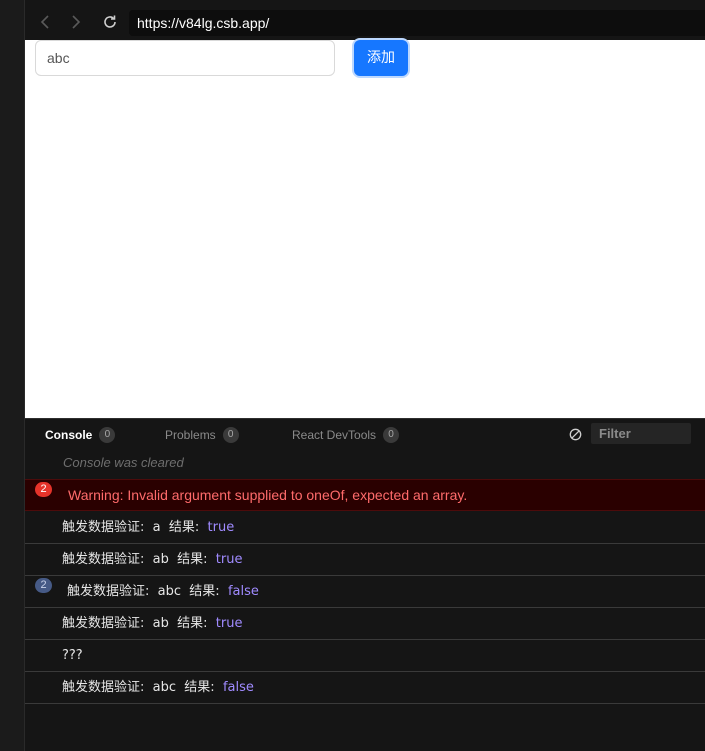  I want to click on tab-problems: Problems 0, so click(202, 435).